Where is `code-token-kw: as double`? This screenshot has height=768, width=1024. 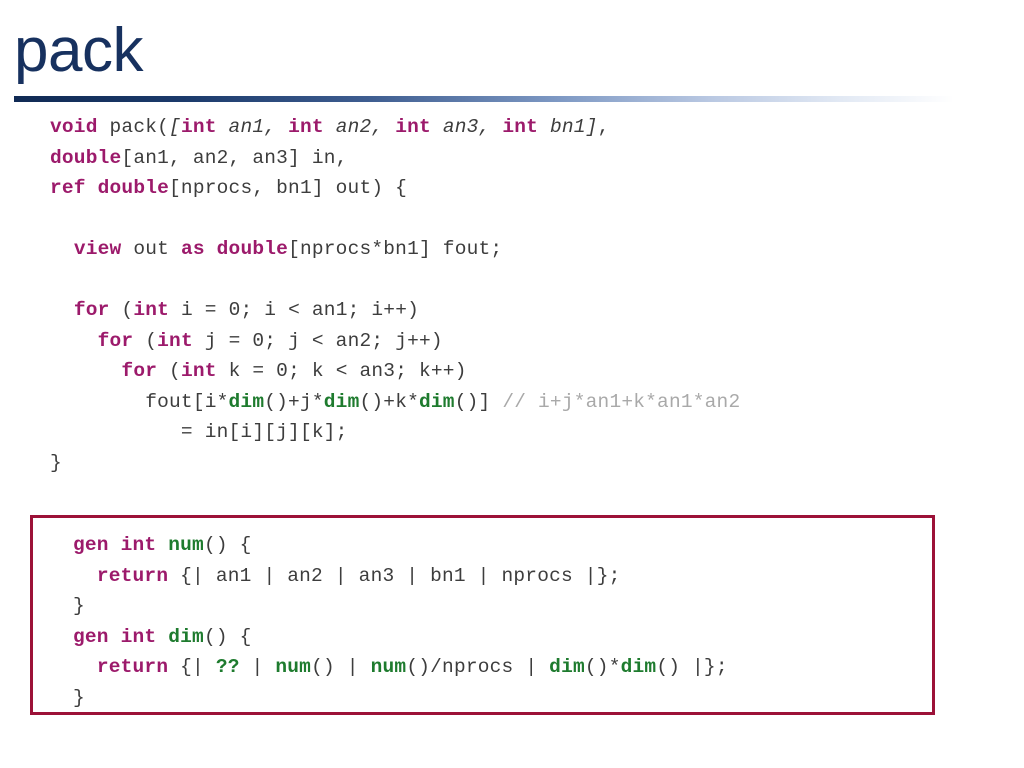 code-token-kw: as double is located at coordinates (234, 249).